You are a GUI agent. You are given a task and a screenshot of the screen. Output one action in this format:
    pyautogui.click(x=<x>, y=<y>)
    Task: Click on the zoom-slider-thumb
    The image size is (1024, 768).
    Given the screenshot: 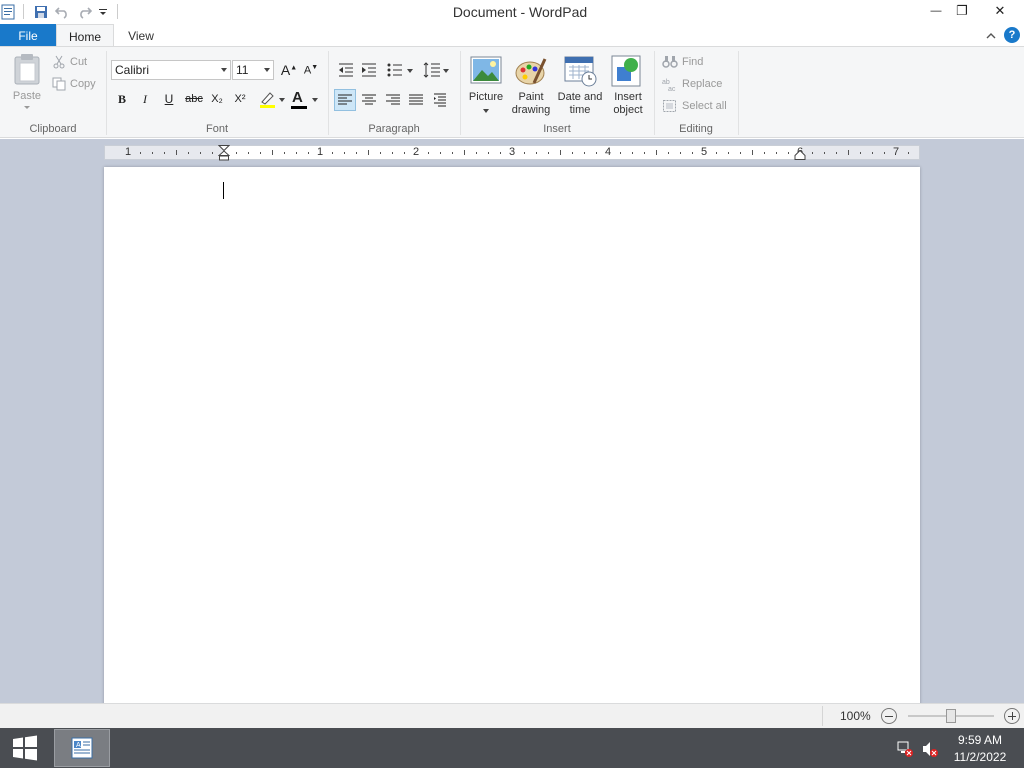 What is the action you would take?
    pyautogui.click(x=951, y=716)
    